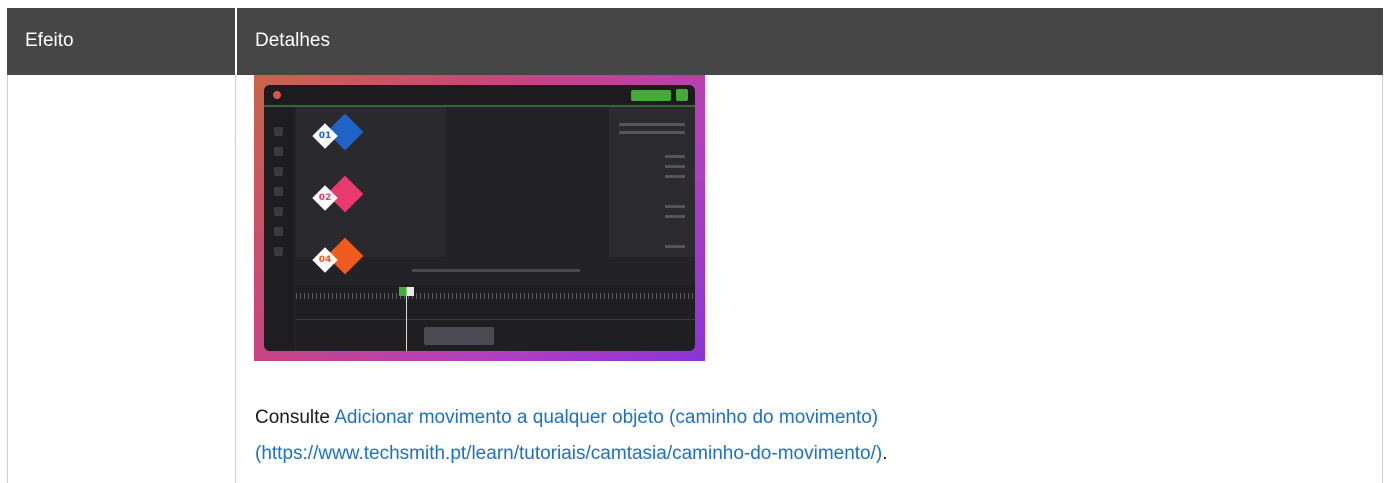 This screenshot has height=483, width=1387. I want to click on share-icon, so click(682, 95).